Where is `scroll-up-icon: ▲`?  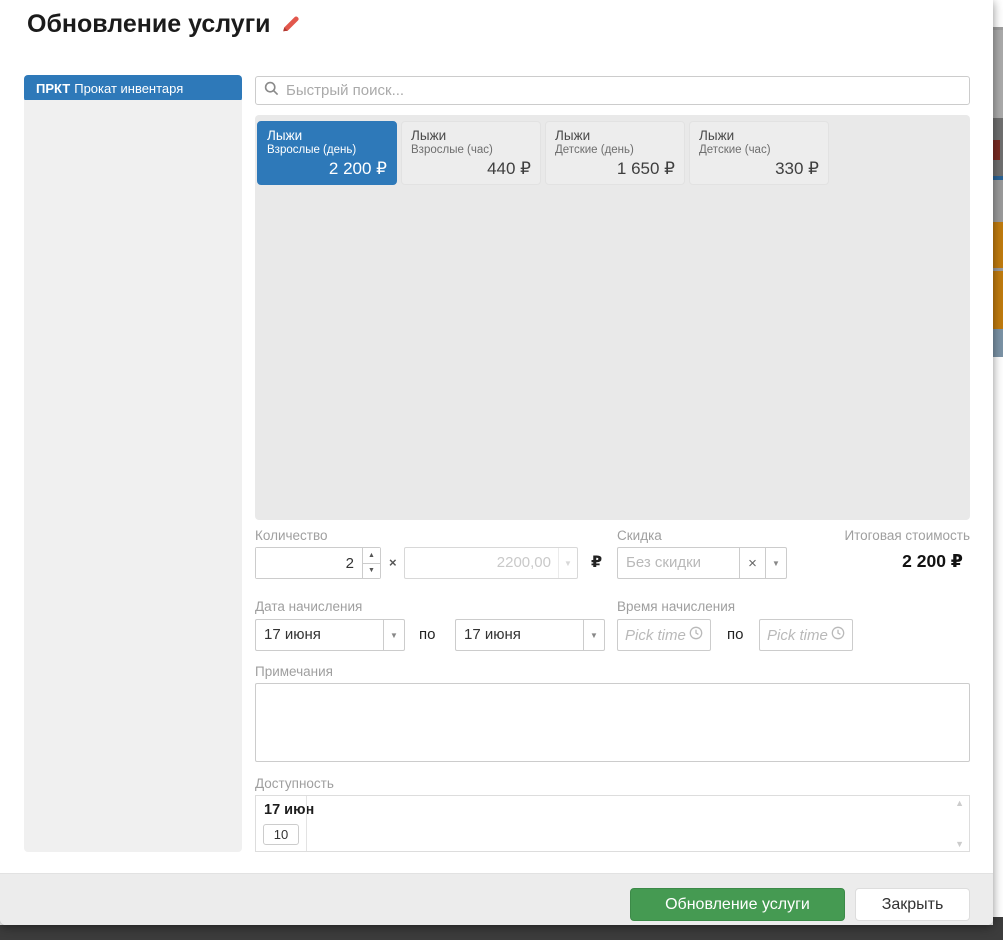
scroll-up-icon: ▲ is located at coordinates (959, 803).